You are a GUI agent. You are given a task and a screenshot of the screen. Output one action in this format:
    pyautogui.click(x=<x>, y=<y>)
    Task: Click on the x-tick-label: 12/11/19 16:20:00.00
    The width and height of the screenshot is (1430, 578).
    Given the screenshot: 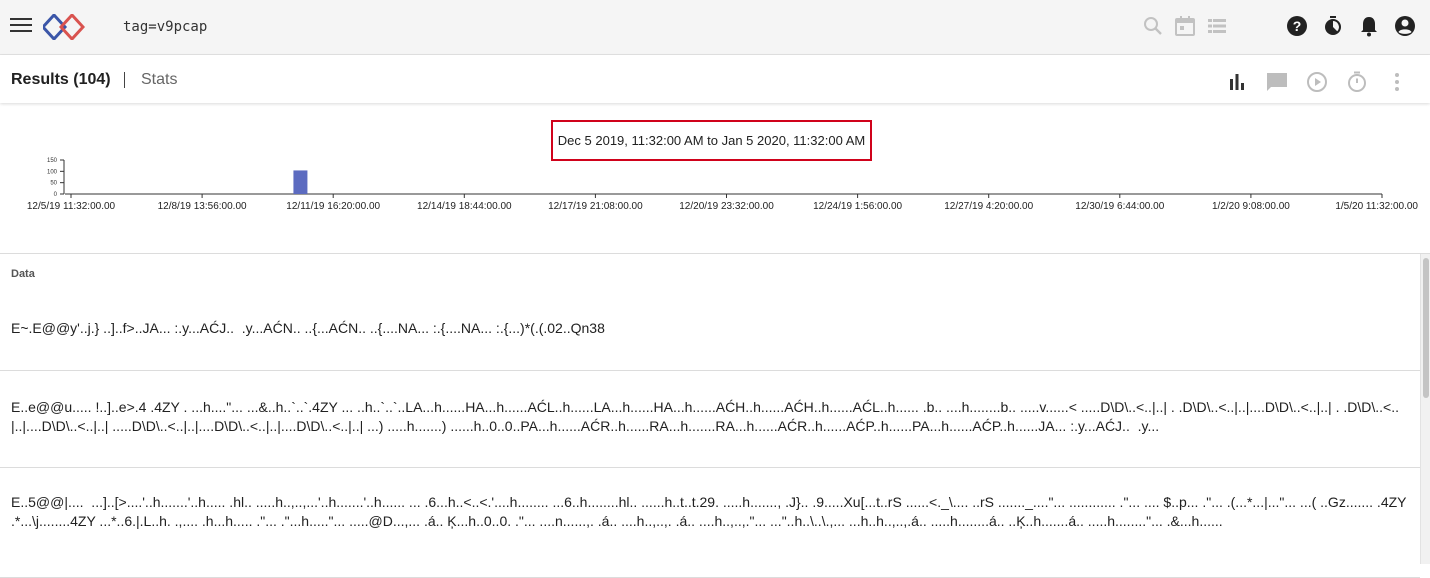 What is the action you would take?
    pyautogui.click(x=333, y=206)
    